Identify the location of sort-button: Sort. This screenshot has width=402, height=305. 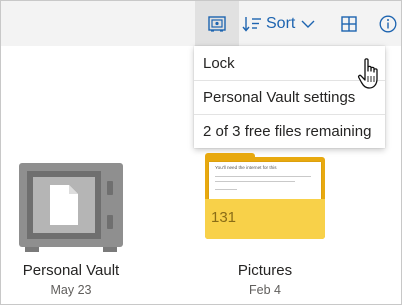
(283, 23).